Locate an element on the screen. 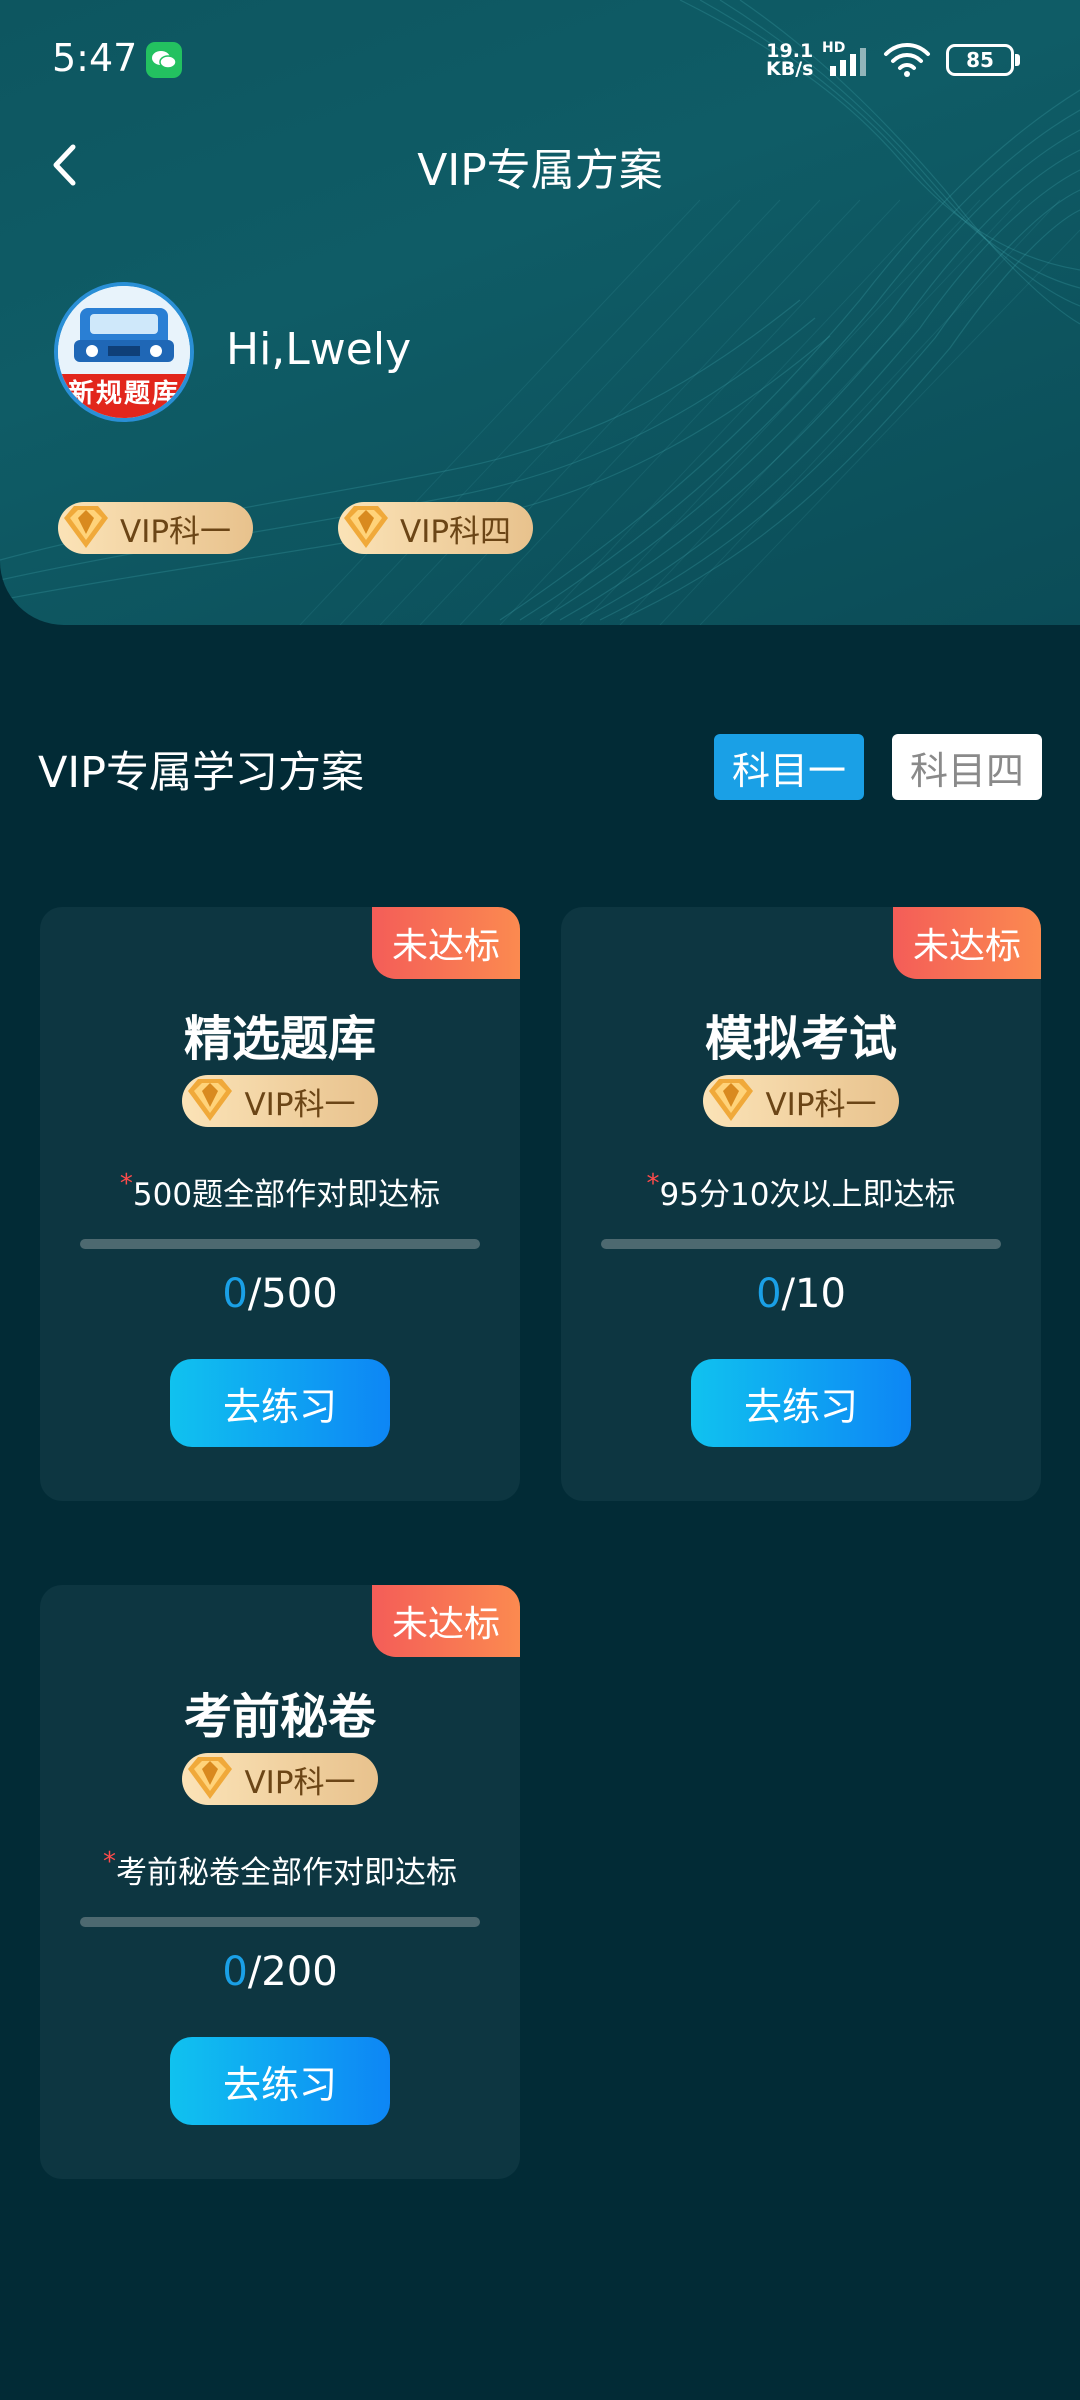 Image resolution: width=1080 pixels, height=2400 pixels. card-title: 模拟考试 is located at coordinates (800, 1039).